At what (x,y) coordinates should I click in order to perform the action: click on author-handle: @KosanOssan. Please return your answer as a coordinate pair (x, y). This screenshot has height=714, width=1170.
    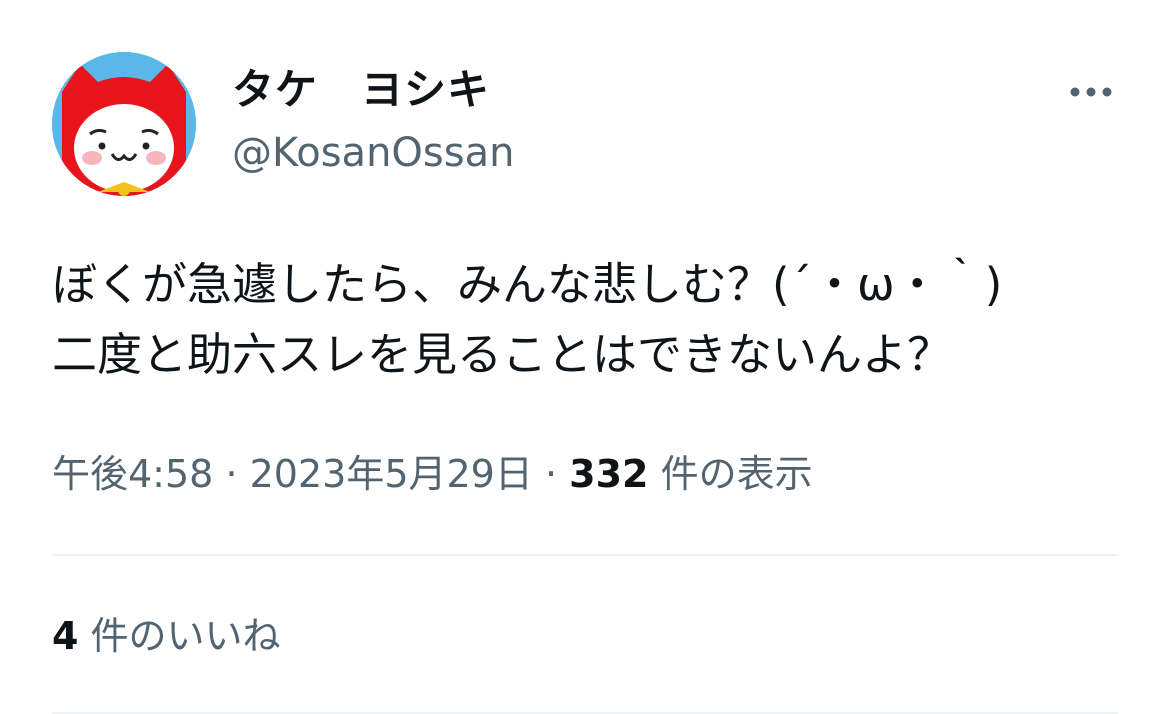
    Looking at the image, I should click on (373, 153).